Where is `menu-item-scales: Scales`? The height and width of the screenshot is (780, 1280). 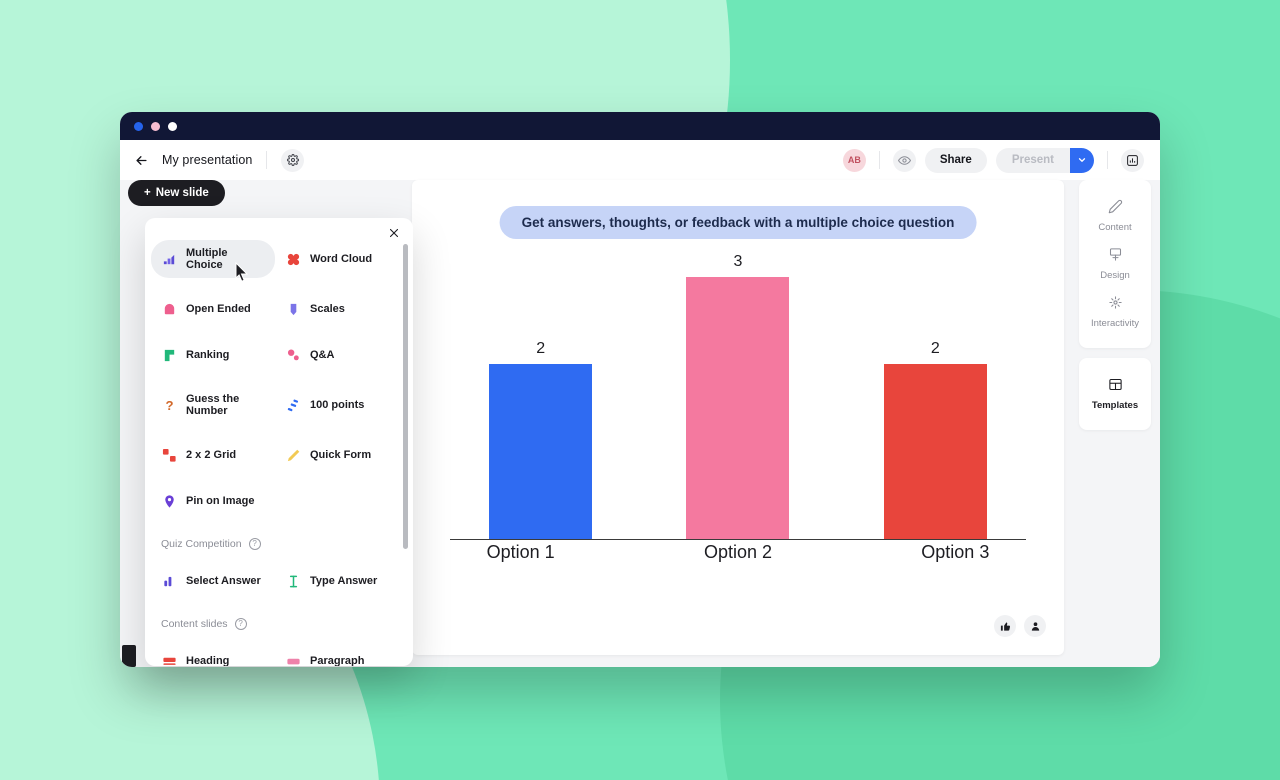
menu-item-scales: Scales is located at coordinates (337, 309).